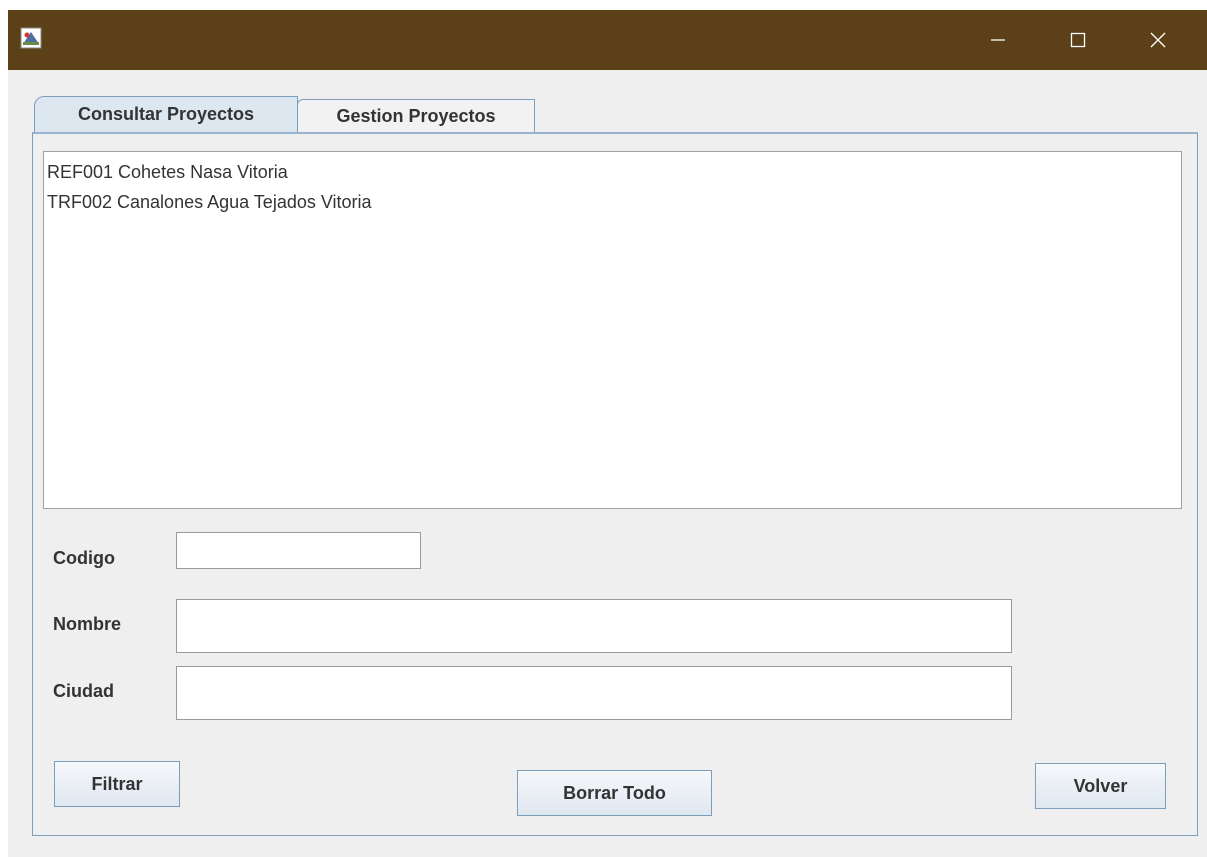 Image resolution: width=1207 pixels, height=857 pixels. I want to click on tab-gestion-proyectos: Gestion Proyectos, so click(416, 115).